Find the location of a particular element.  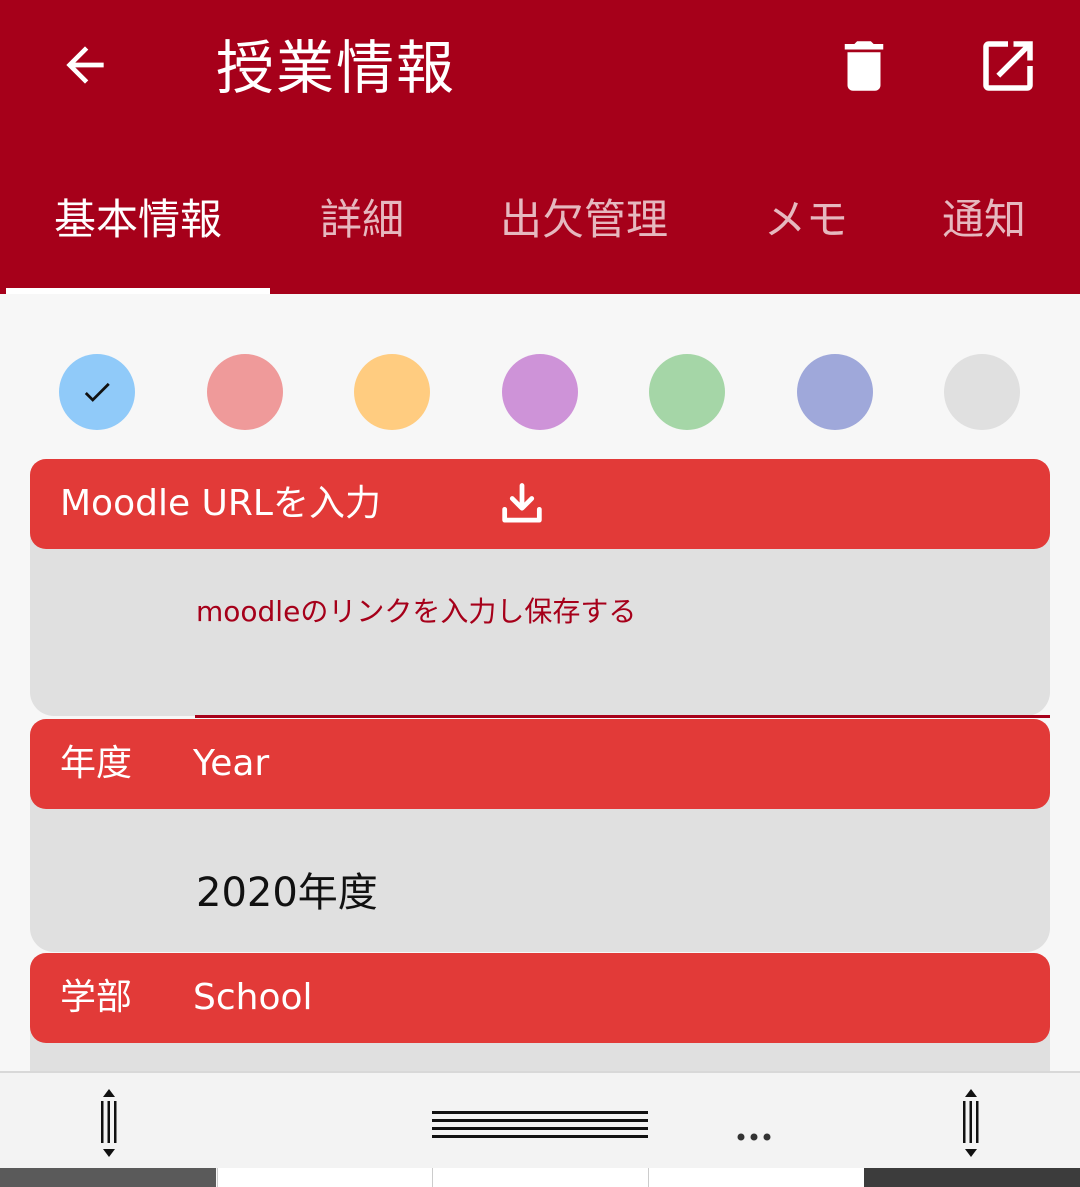

tab-basic-info: 基本情報 is located at coordinates (138, 220).